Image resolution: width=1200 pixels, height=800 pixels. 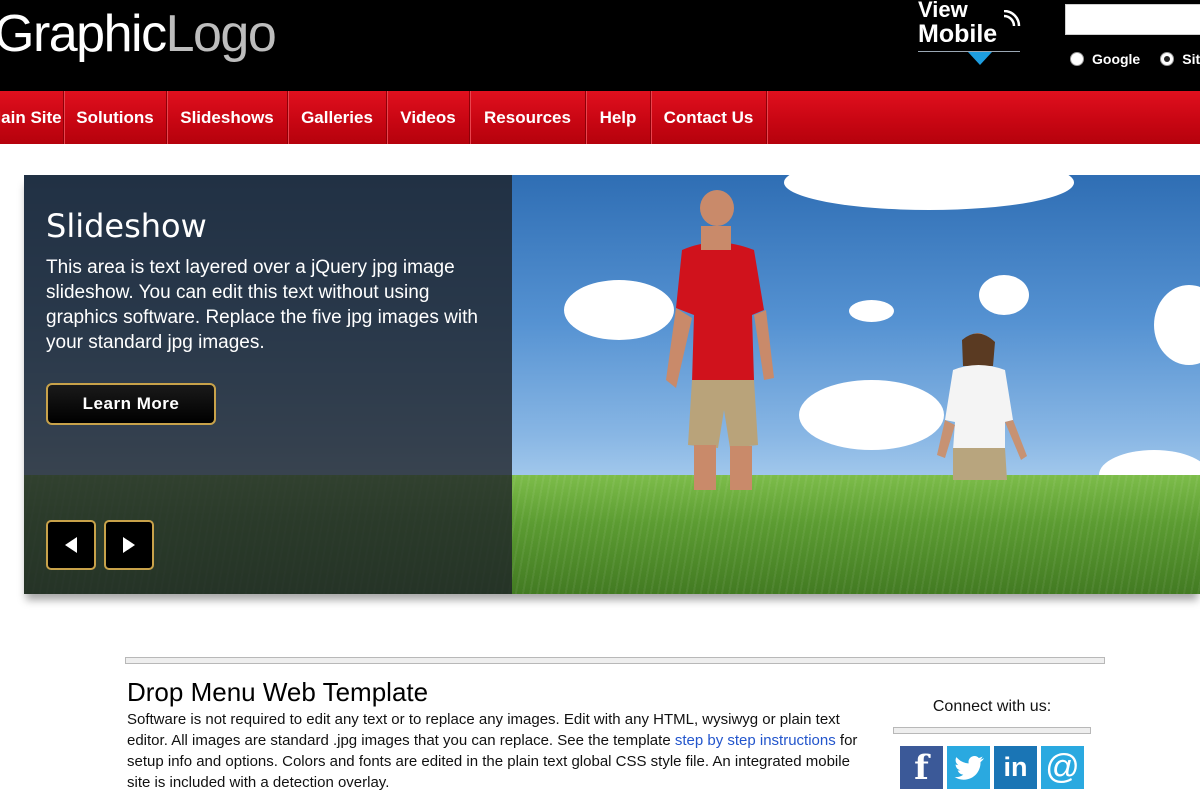 I want to click on radio-google, so click(x=1077, y=59).